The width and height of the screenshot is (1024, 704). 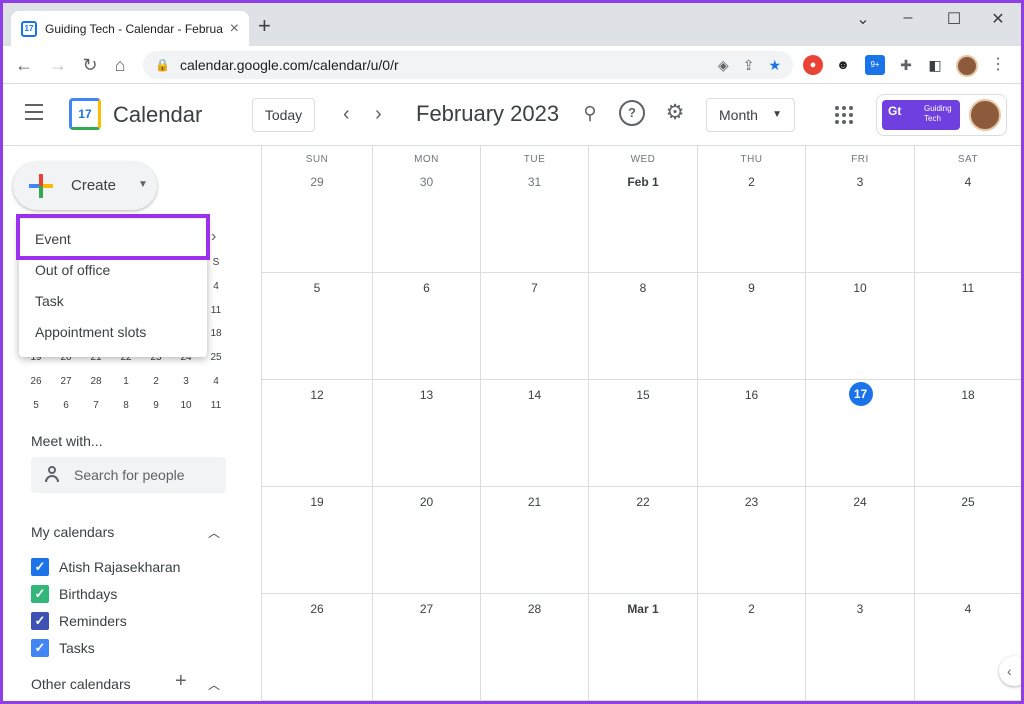 What do you see at coordinates (120, 65) in the screenshot?
I see `home-icon: ⌂` at bounding box center [120, 65].